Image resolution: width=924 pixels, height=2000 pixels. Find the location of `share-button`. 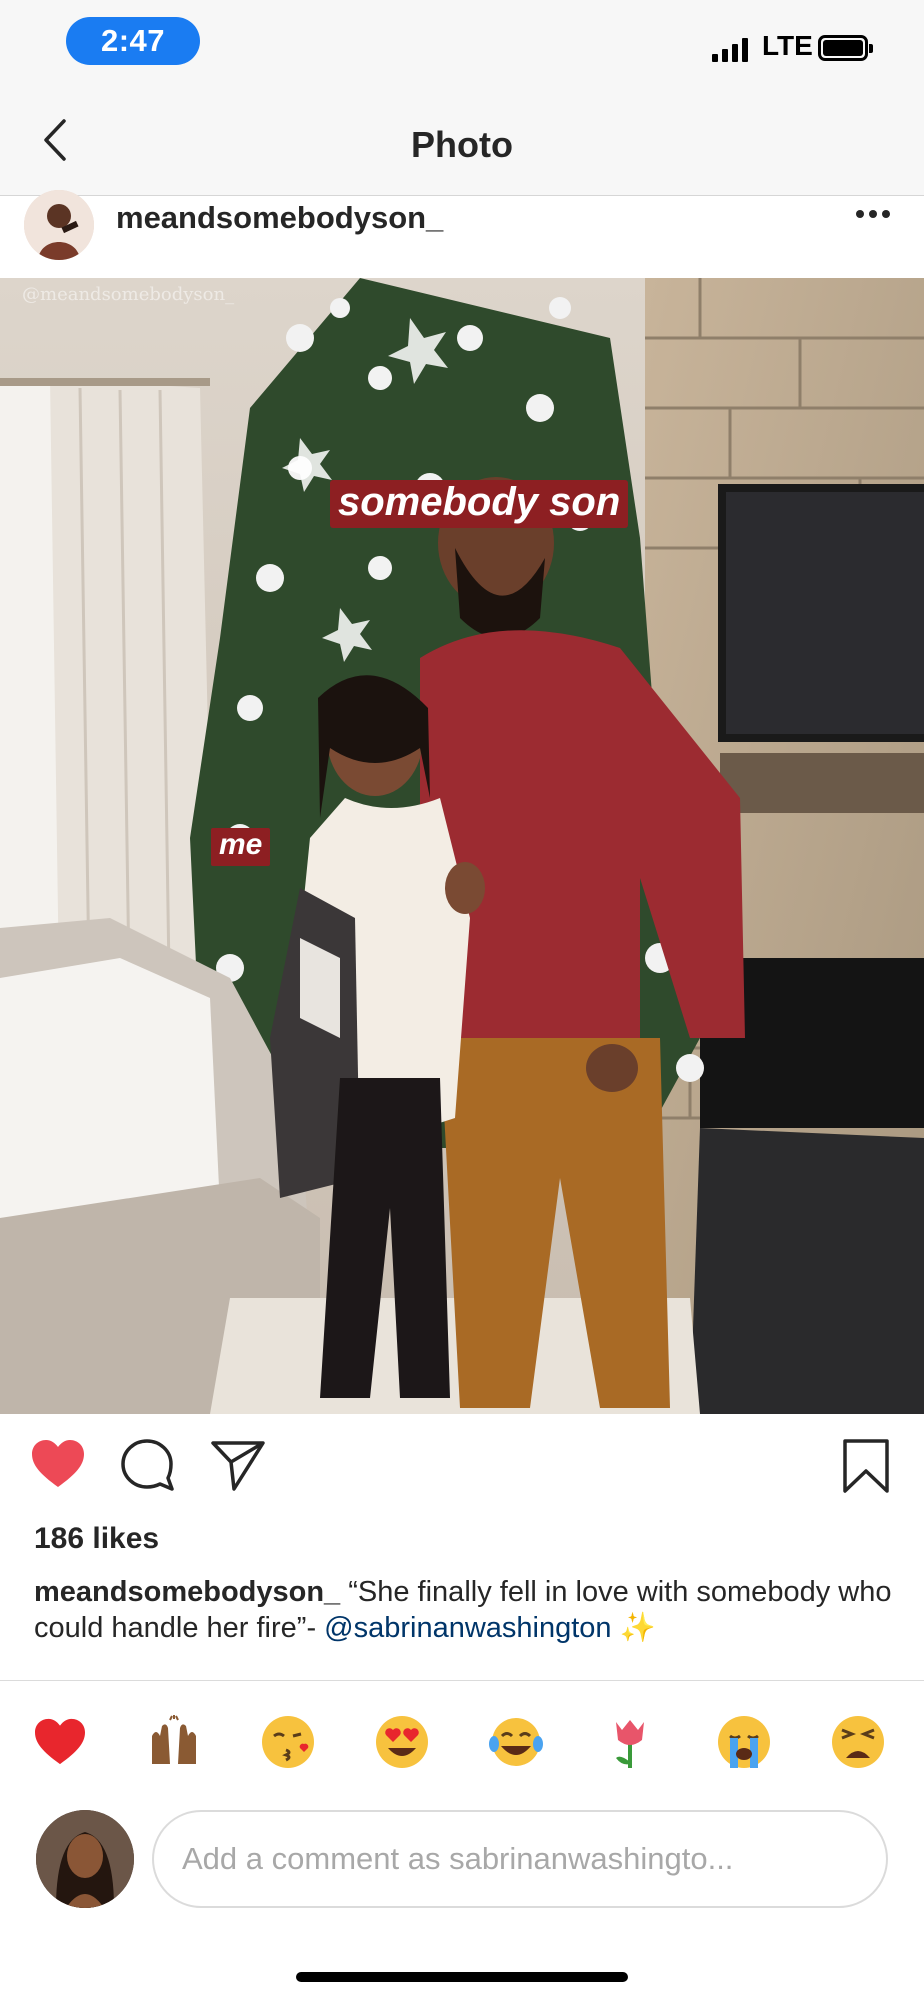

share-button is located at coordinates (238, 1467).